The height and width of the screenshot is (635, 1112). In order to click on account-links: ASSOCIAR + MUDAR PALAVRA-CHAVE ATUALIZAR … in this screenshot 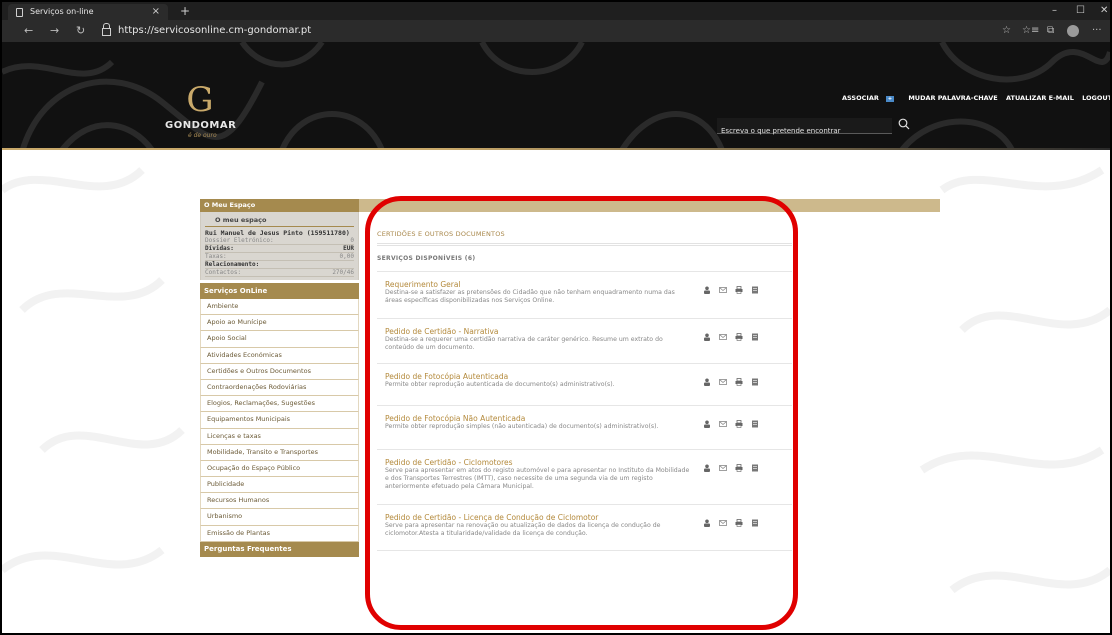, I will do `click(976, 98)`.